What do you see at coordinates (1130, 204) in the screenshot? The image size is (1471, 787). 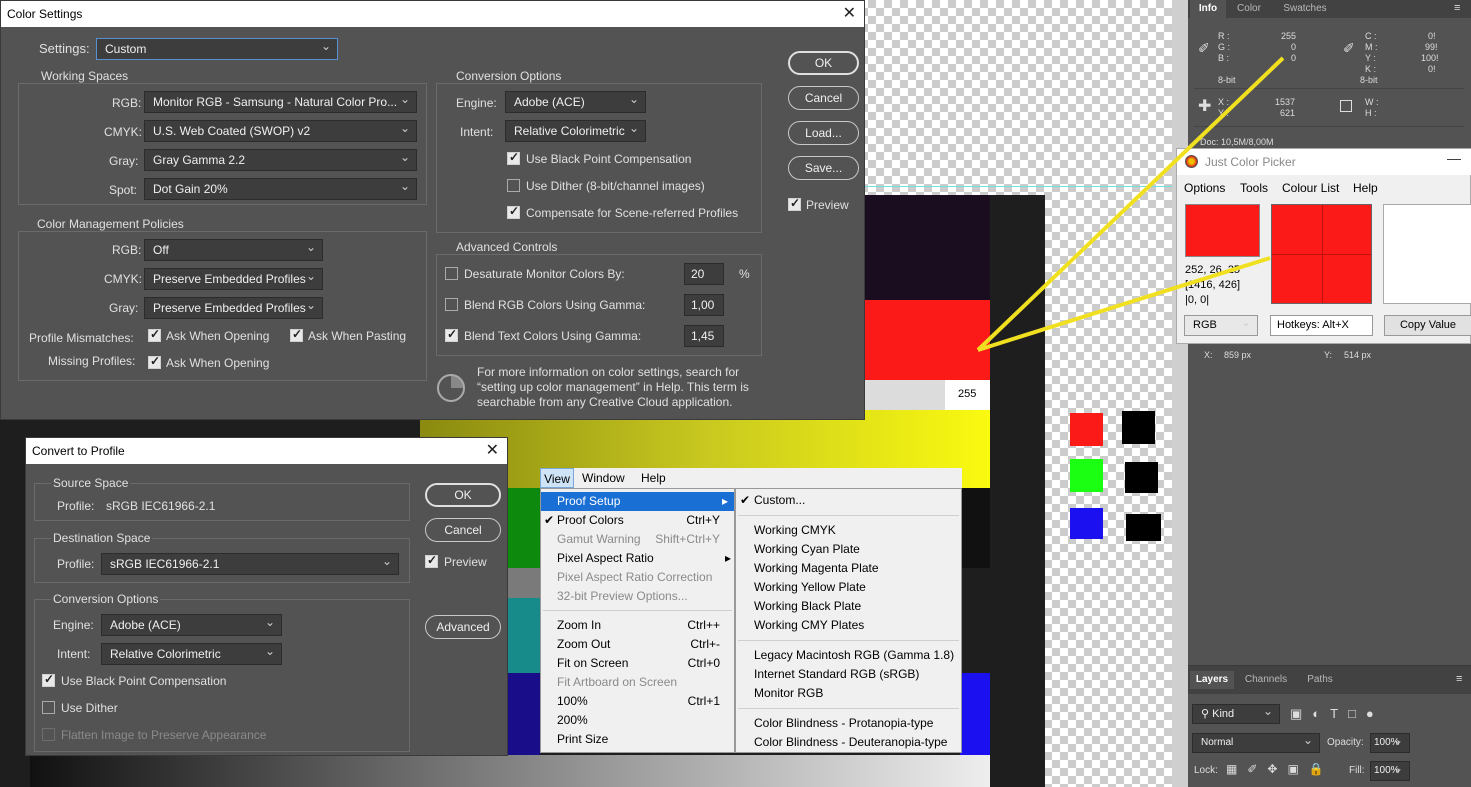 I see `yellow-arrow-annotation` at bounding box center [1130, 204].